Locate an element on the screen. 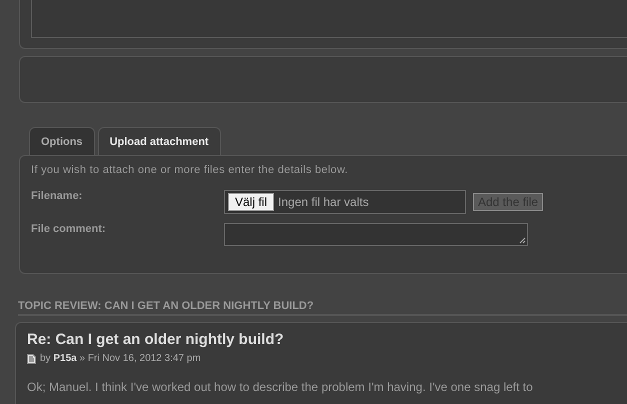 The height and width of the screenshot is (404, 627). tab: Options is located at coordinates (62, 141).